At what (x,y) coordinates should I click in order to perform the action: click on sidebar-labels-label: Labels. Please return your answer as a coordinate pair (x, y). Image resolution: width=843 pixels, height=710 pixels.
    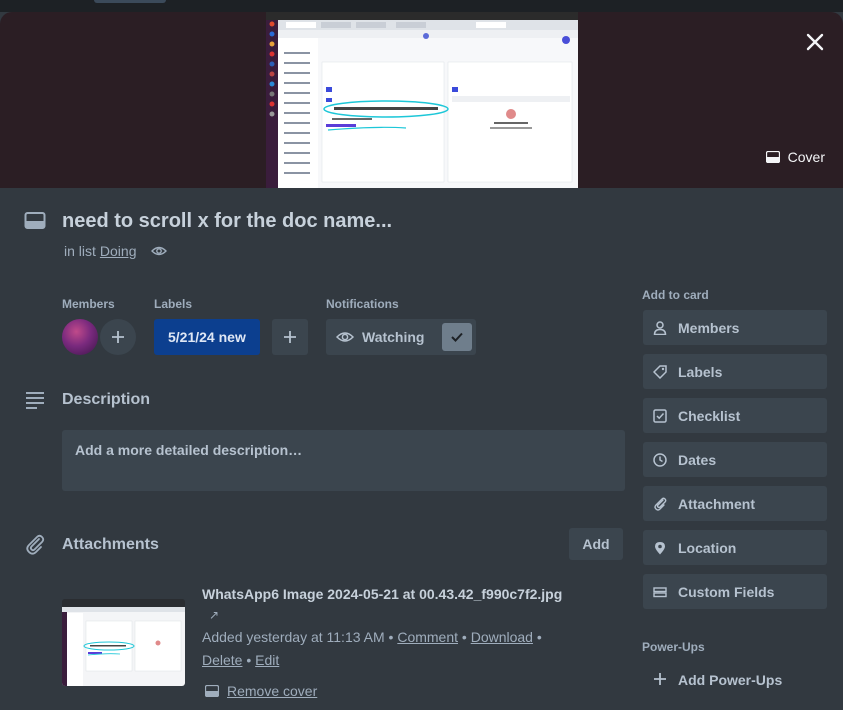
    Looking at the image, I should click on (700, 371).